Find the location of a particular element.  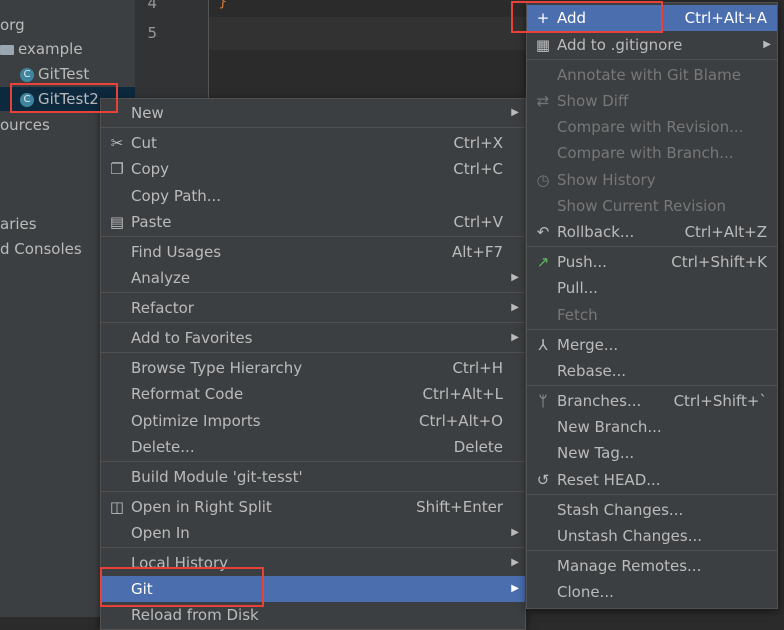

current-line-highlight is located at coordinates (374, 33).